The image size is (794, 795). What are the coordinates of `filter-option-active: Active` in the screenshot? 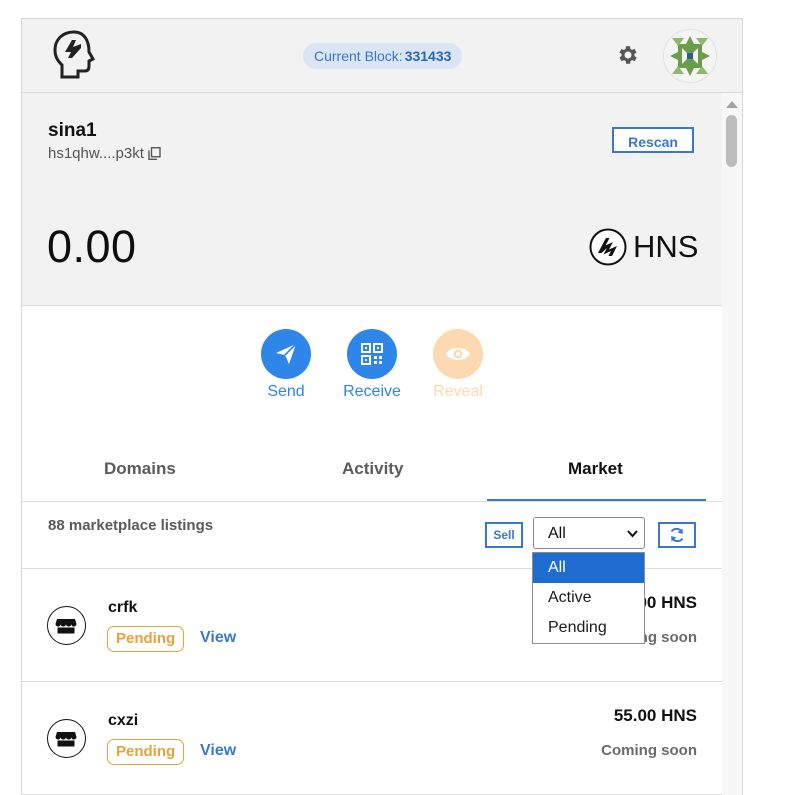 It's located at (588, 598).